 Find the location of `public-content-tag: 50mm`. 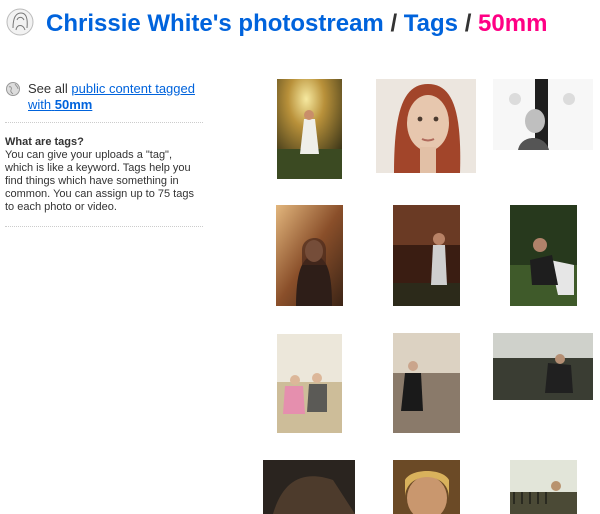

public-content-tag: 50mm is located at coordinates (74, 104).